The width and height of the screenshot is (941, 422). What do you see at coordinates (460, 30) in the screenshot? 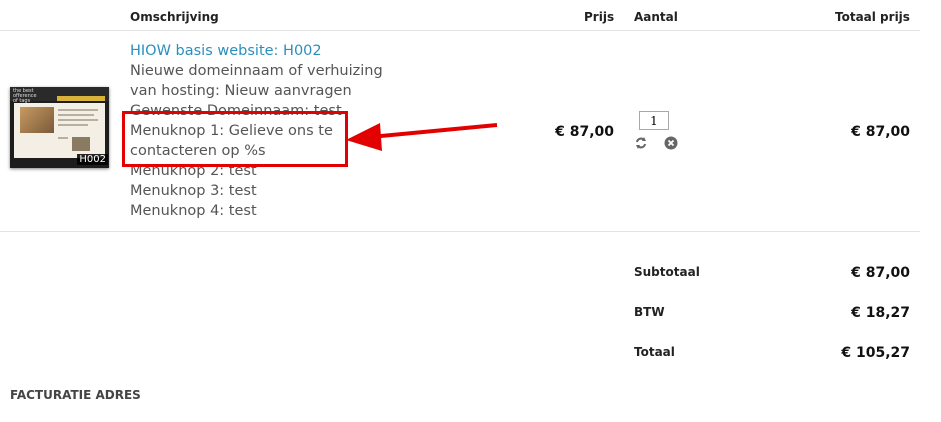
I see `header-divider` at bounding box center [460, 30].